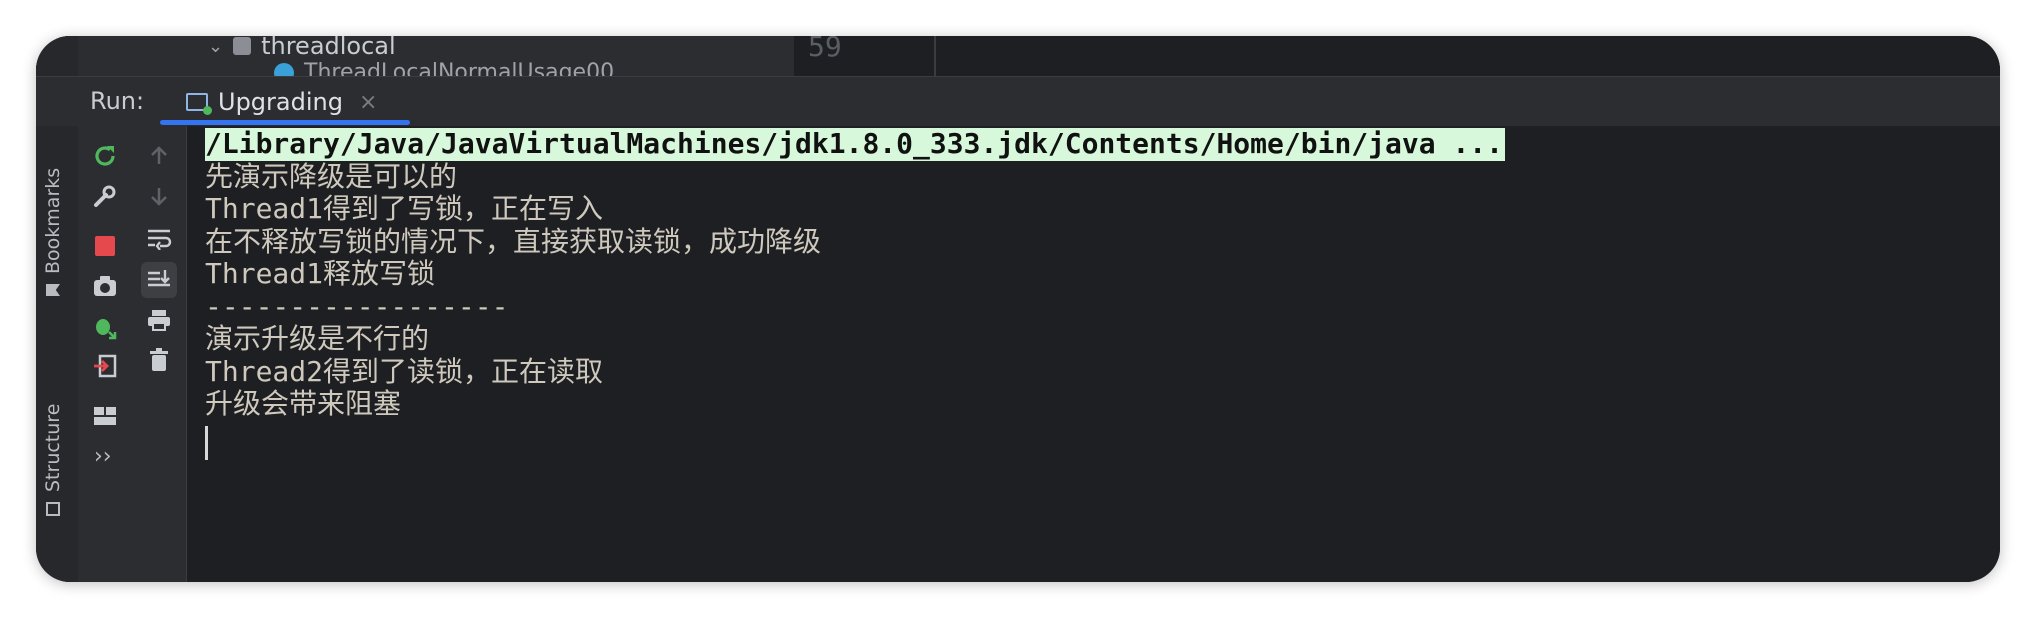  I want to click on trash-icon, so click(159, 359).